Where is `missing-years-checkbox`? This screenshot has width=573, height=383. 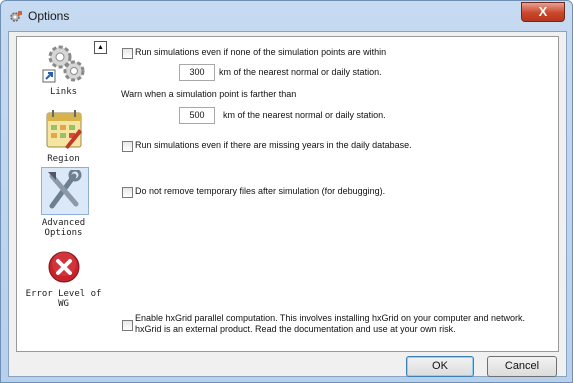
missing-years-checkbox is located at coordinates (127, 146).